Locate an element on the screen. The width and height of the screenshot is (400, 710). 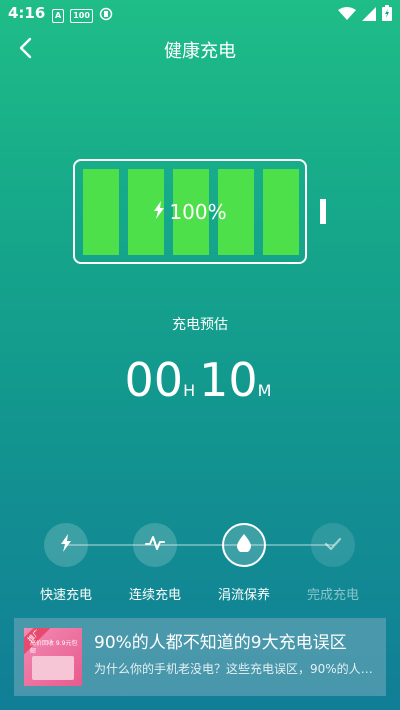
step-trickle-maintain is located at coordinates (244, 545).